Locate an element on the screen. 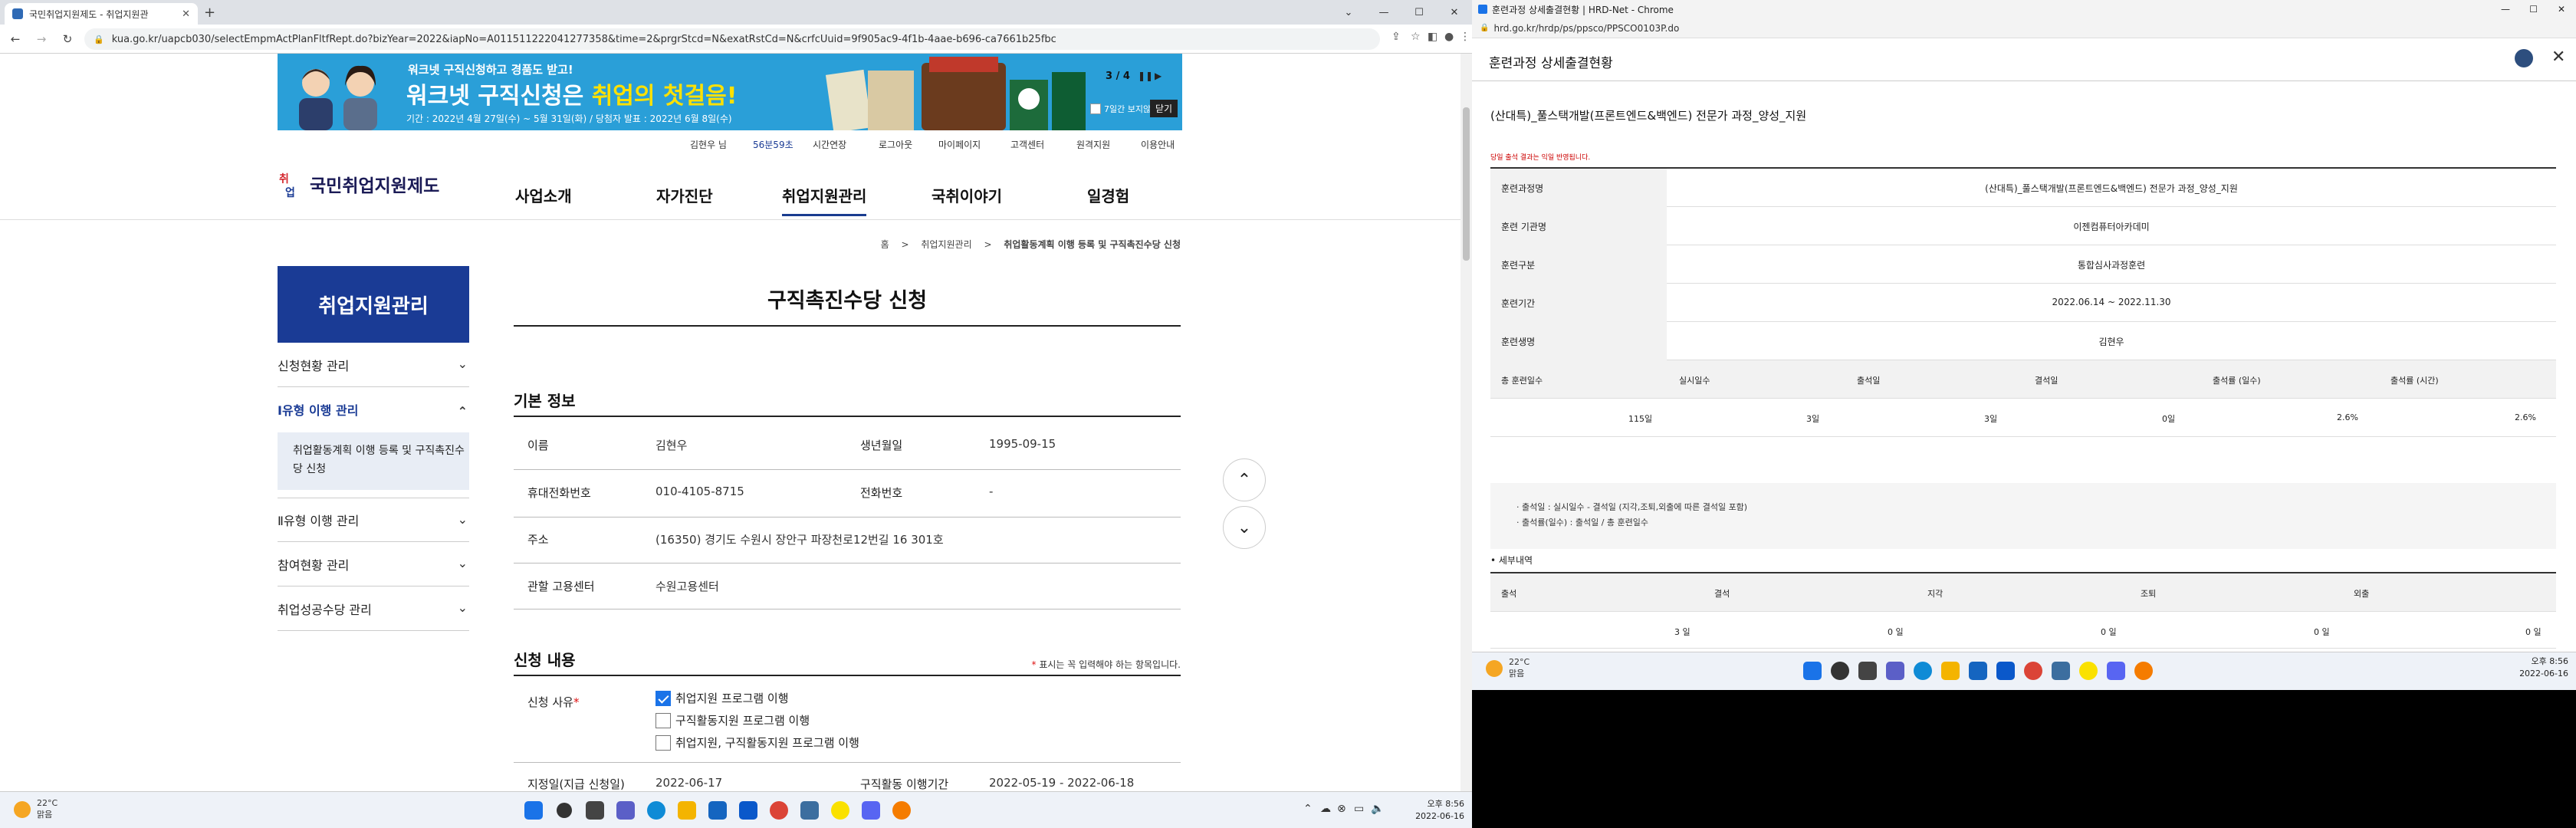 This screenshot has width=2576, height=828. gnb-stories: 국취이야기 is located at coordinates (967, 195).